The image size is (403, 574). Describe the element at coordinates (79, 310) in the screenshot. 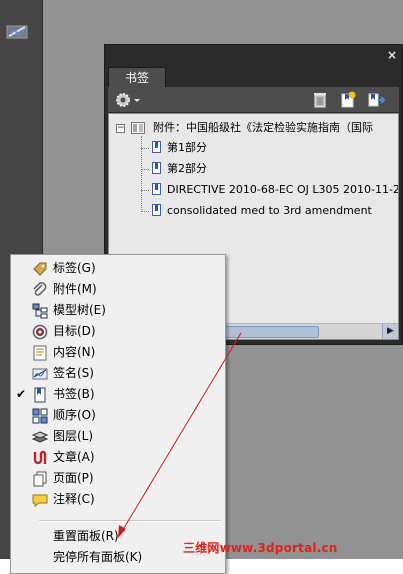

I see `menu-item-label: 模型树(E)` at that location.